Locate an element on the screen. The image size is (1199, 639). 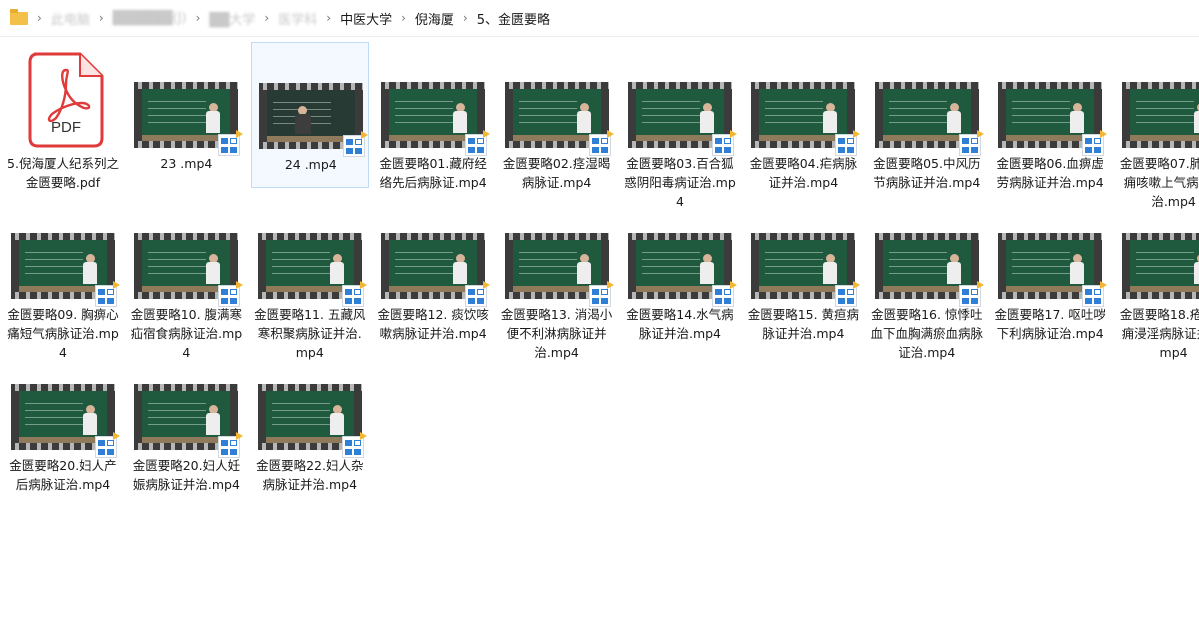
breadcrumb-item: ██████(J) is located at coordinates (150, 18).